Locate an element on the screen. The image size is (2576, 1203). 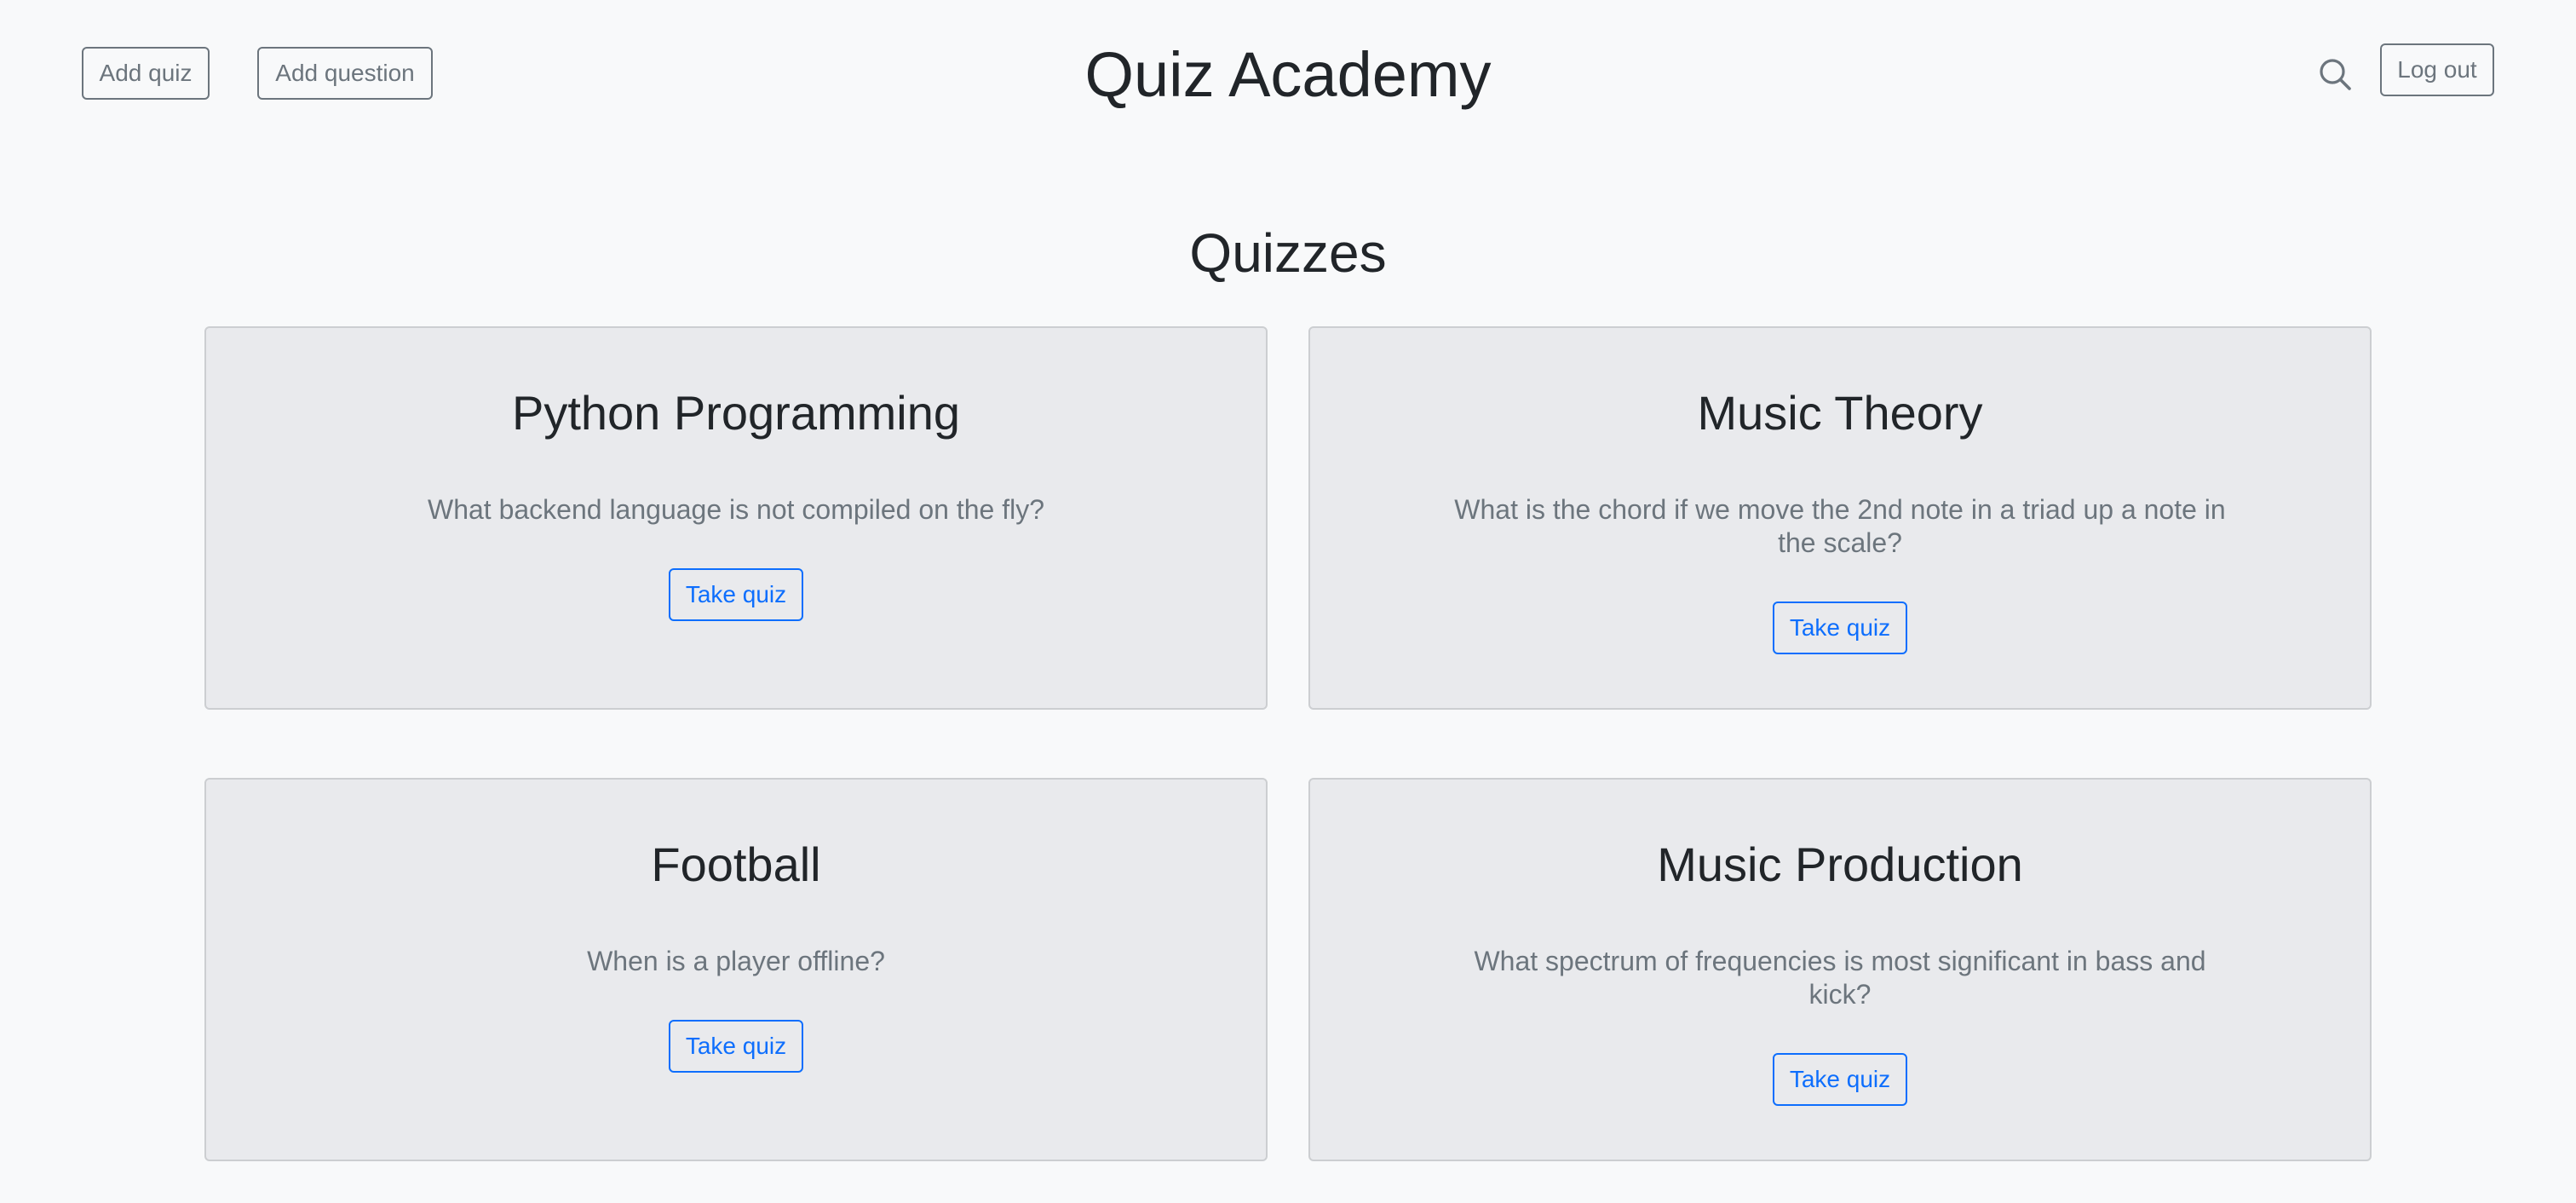
search-icon is located at coordinates (2335, 74).